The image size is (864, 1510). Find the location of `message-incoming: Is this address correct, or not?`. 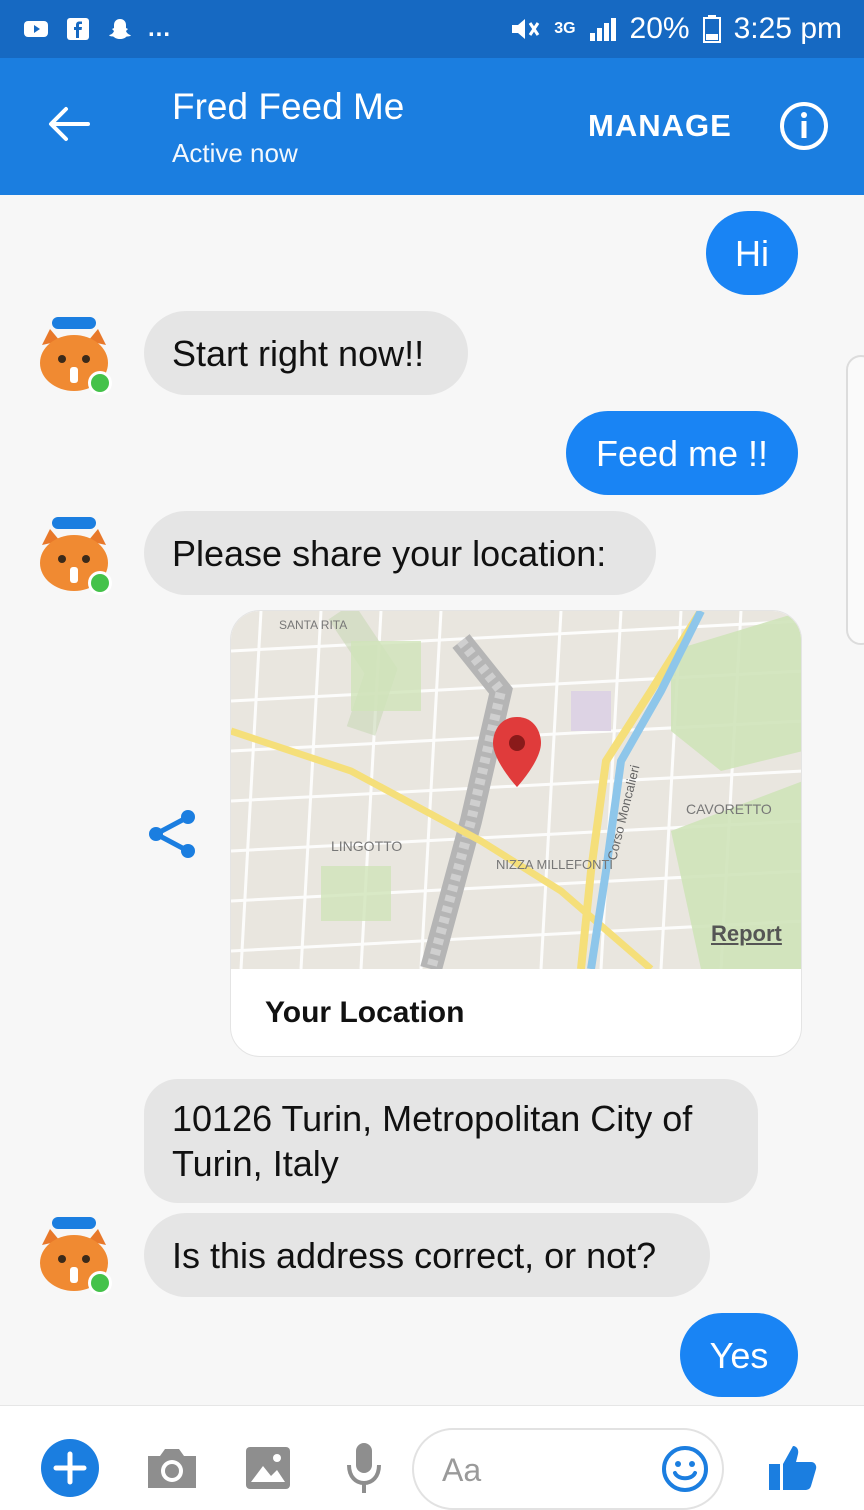

message-incoming: Is this address correct, or not? is located at coordinates (427, 1255).